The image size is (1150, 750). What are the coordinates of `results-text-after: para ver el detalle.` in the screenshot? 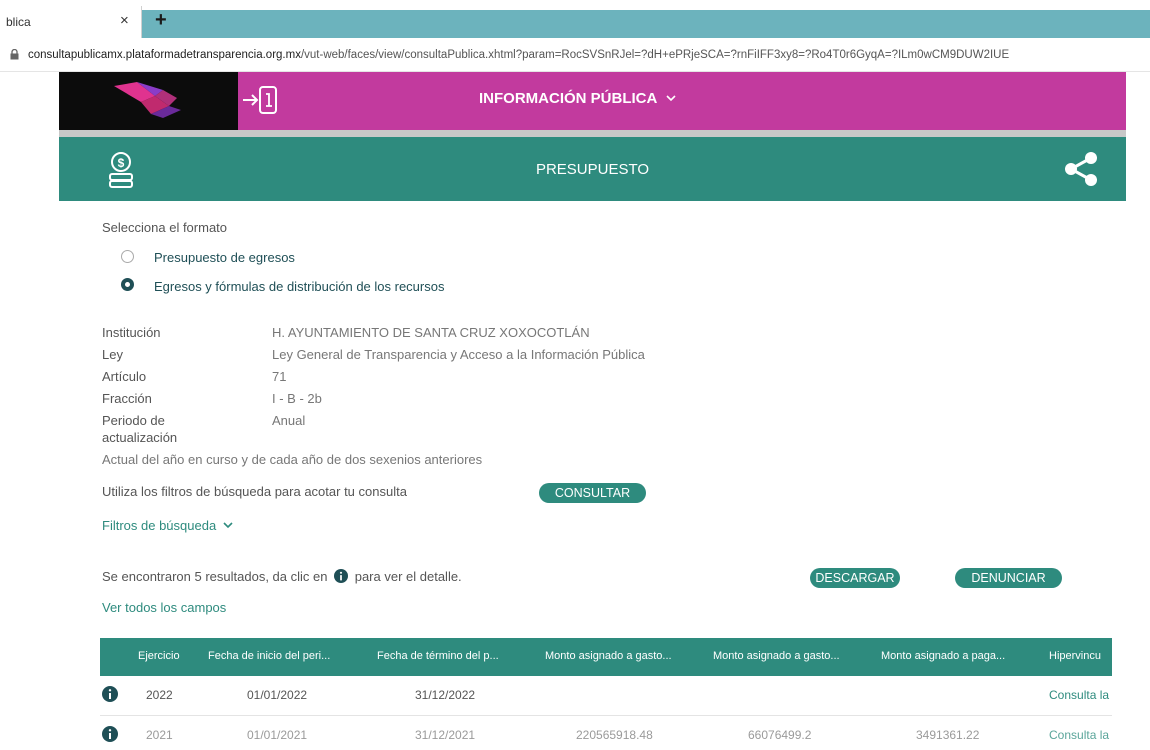 It's located at (408, 576).